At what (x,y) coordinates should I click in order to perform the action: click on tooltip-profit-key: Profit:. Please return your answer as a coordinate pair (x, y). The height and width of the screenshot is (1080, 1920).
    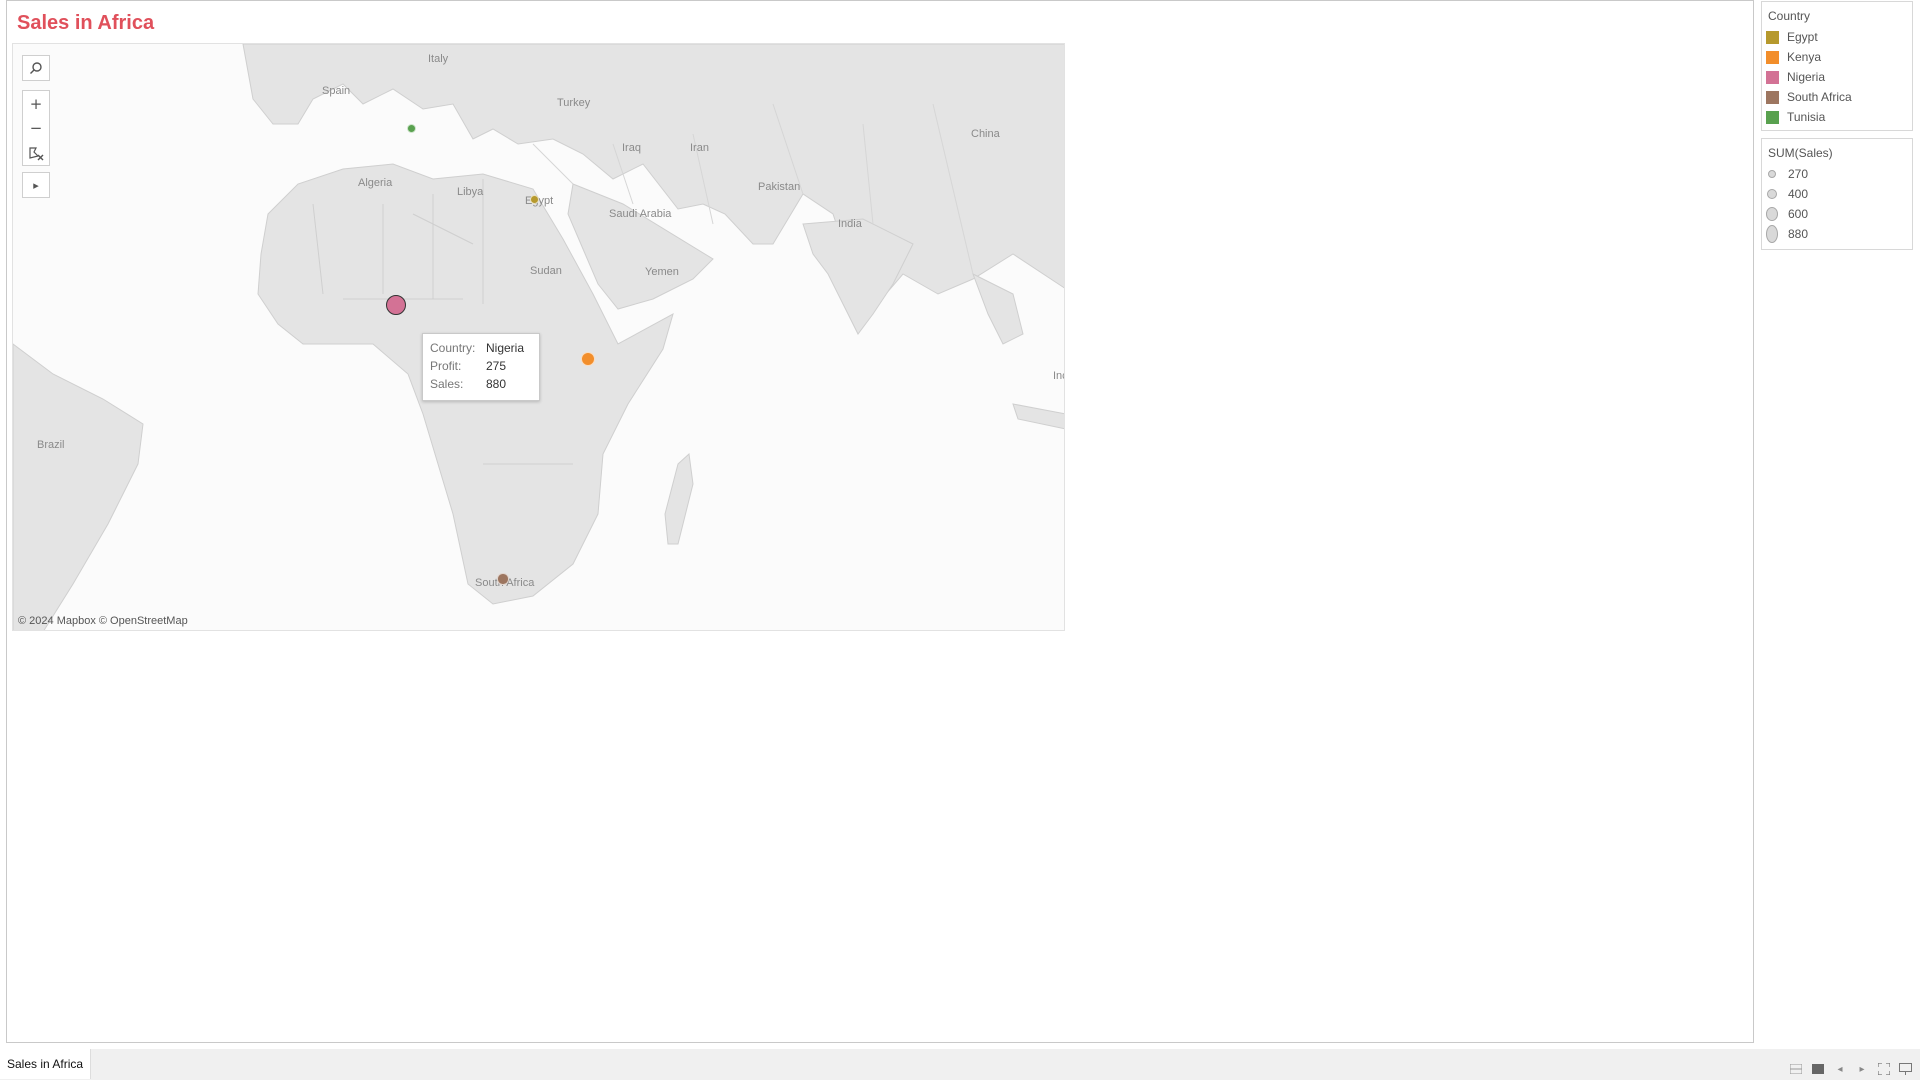
    Looking at the image, I should click on (446, 366).